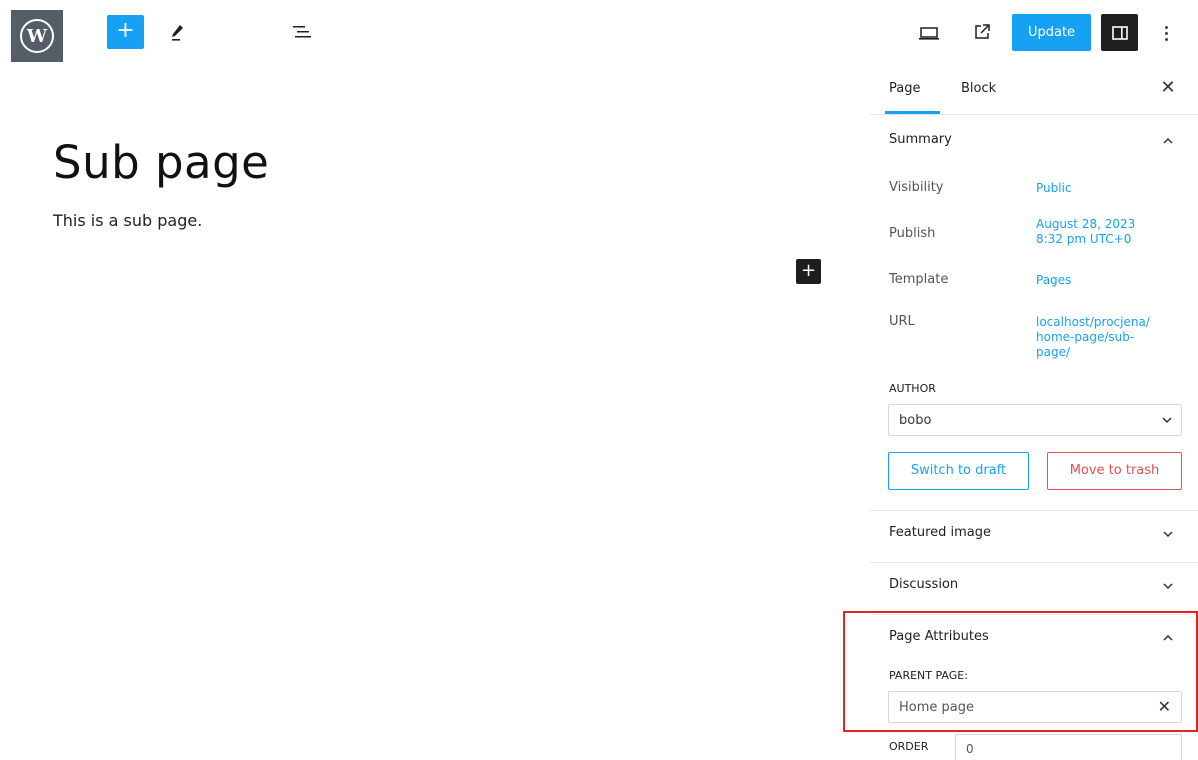  What do you see at coordinates (1020, 671) in the screenshot?
I see `highlight-box` at bounding box center [1020, 671].